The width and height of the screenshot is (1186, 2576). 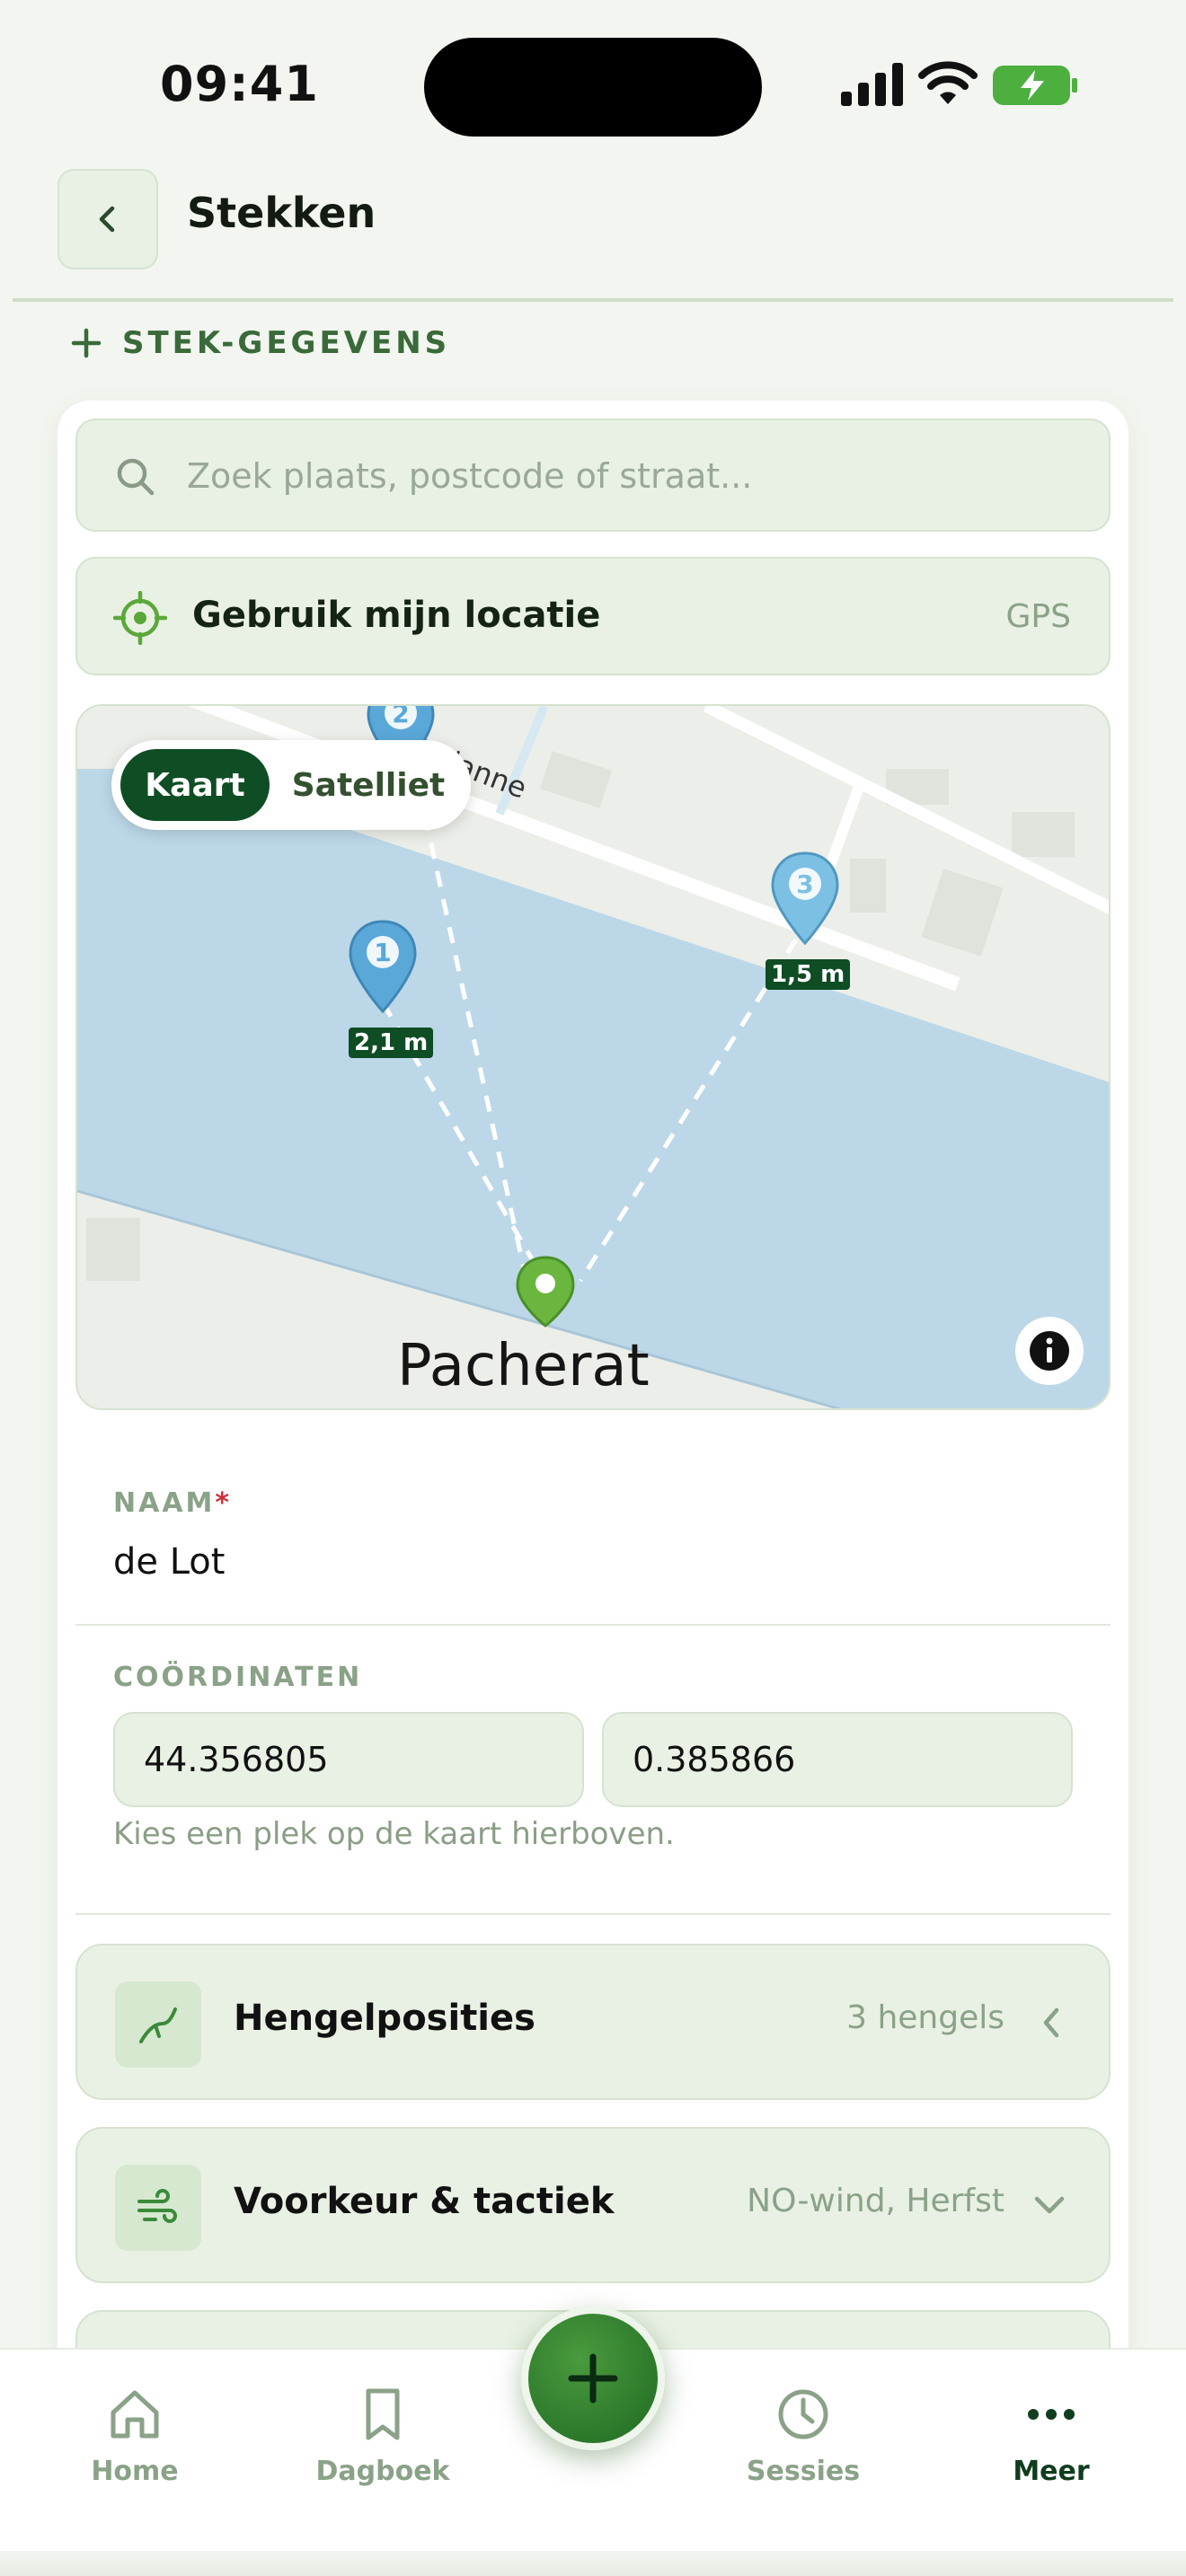 What do you see at coordinates (391, 1043) in the screenshot?
I see `pin-1-distance: 2,1 m` at bounding box center [391, 1043].